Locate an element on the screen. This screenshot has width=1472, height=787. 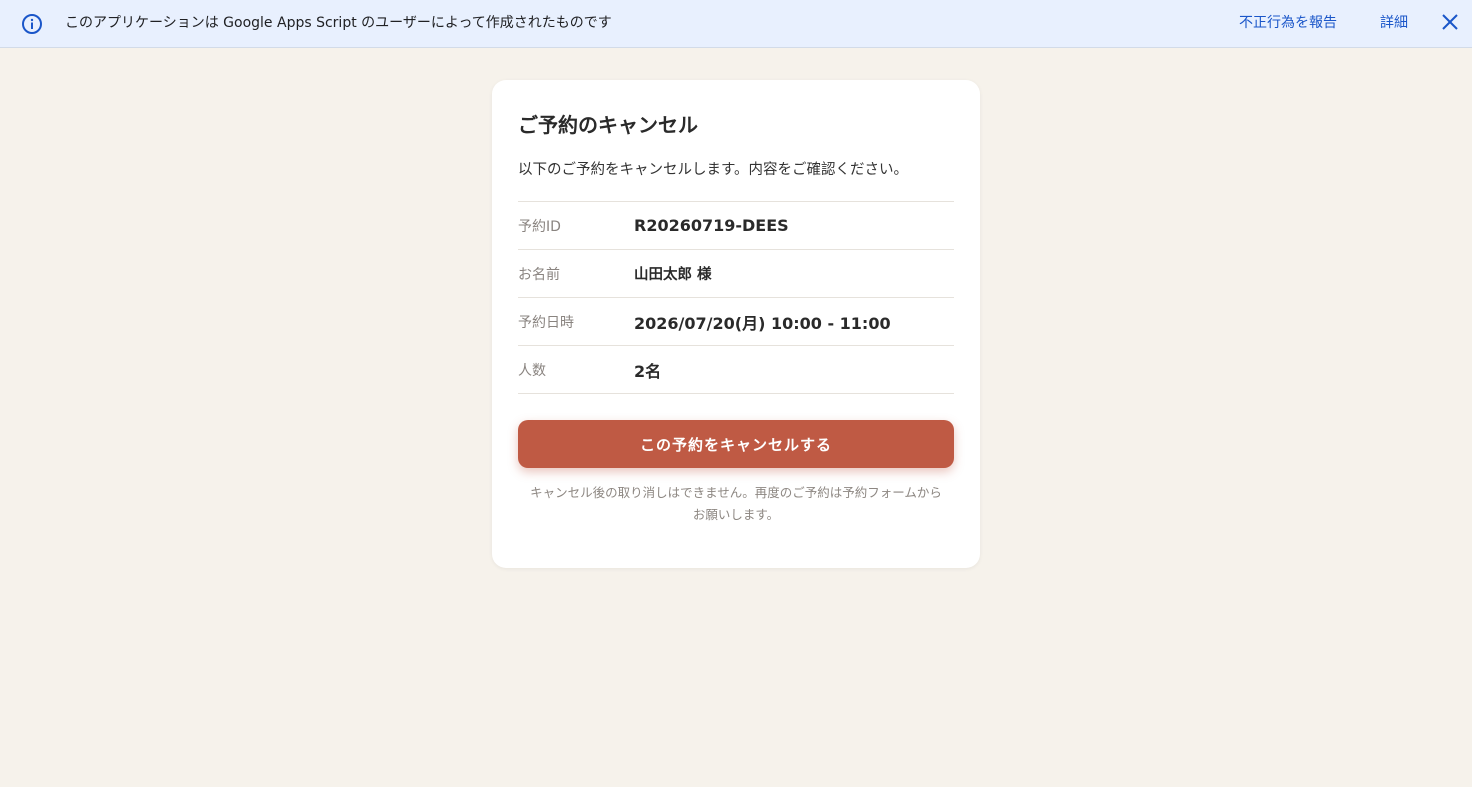
detail-row-datetime: 予約日時 2026/07/20(月) 10:00 - 11:00 is located at coordinates (736, 322).